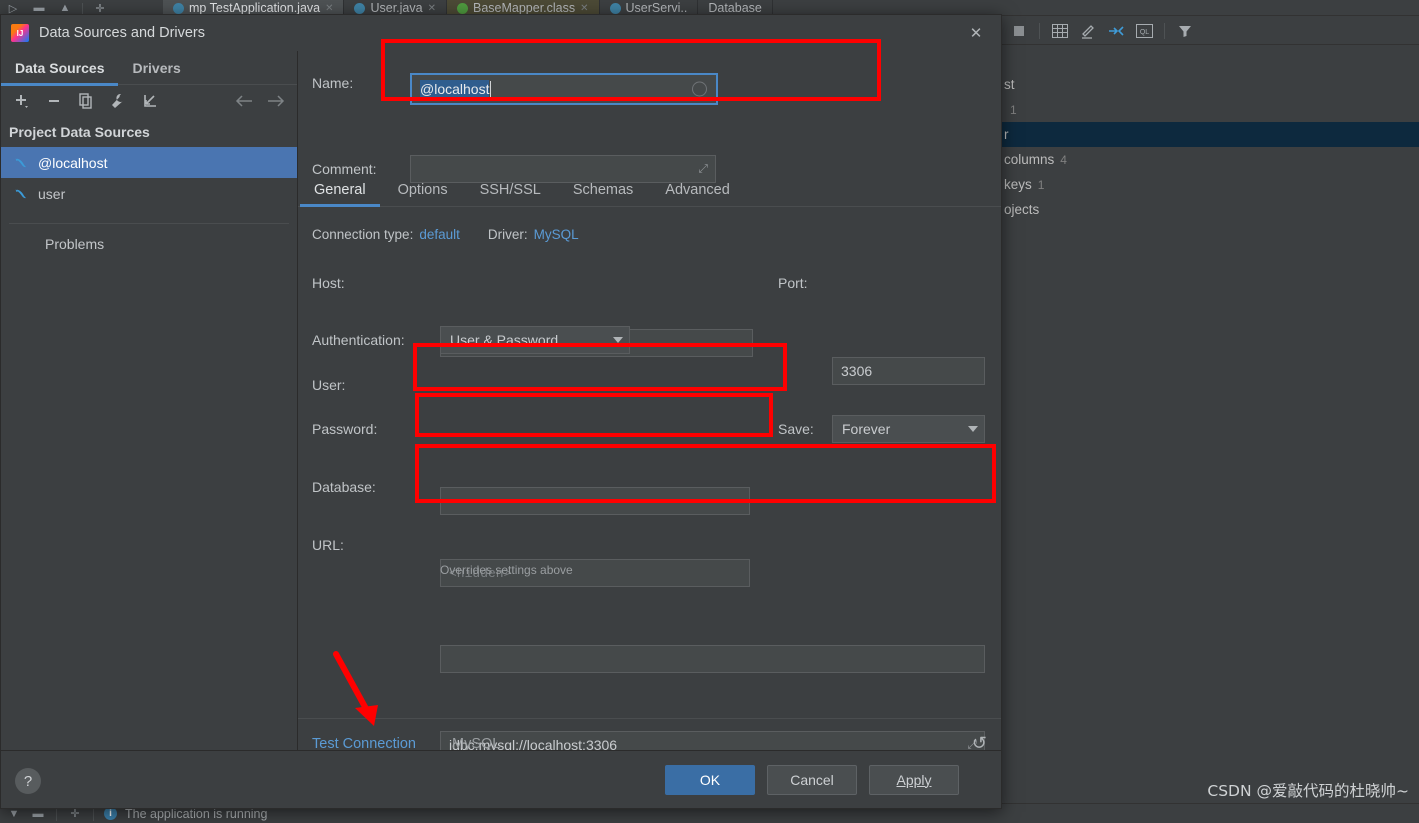 The height and width of the screenshot is (823, 1419). Describe the element at coordinates (866, 429) in the screenshot. I see `save-value: Forever` at that location.